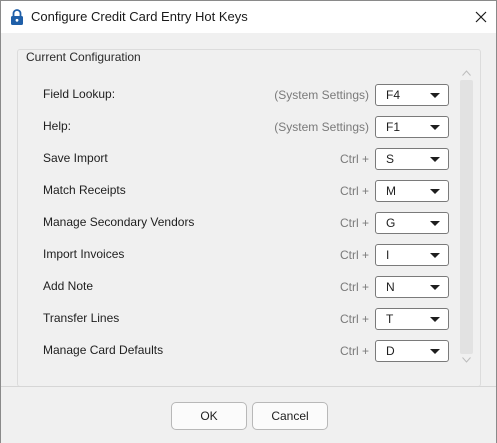  I want to click on cancel-button: Cancel, so click(290, 416).